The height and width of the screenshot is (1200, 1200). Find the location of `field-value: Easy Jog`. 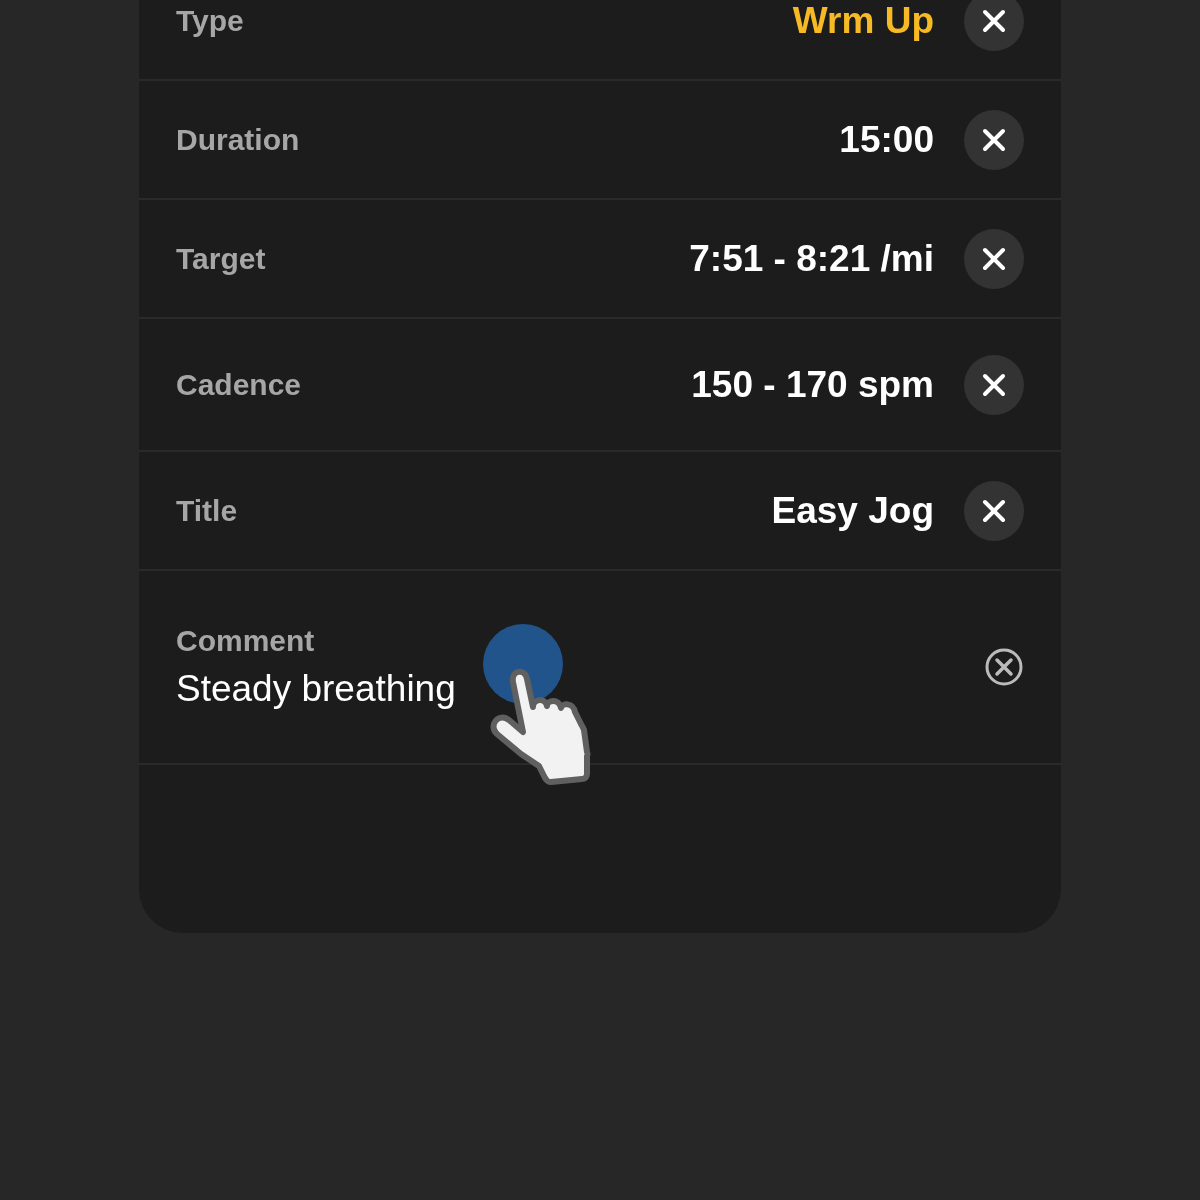

field-value: Easy Jog is located at coordinates (852, 510).